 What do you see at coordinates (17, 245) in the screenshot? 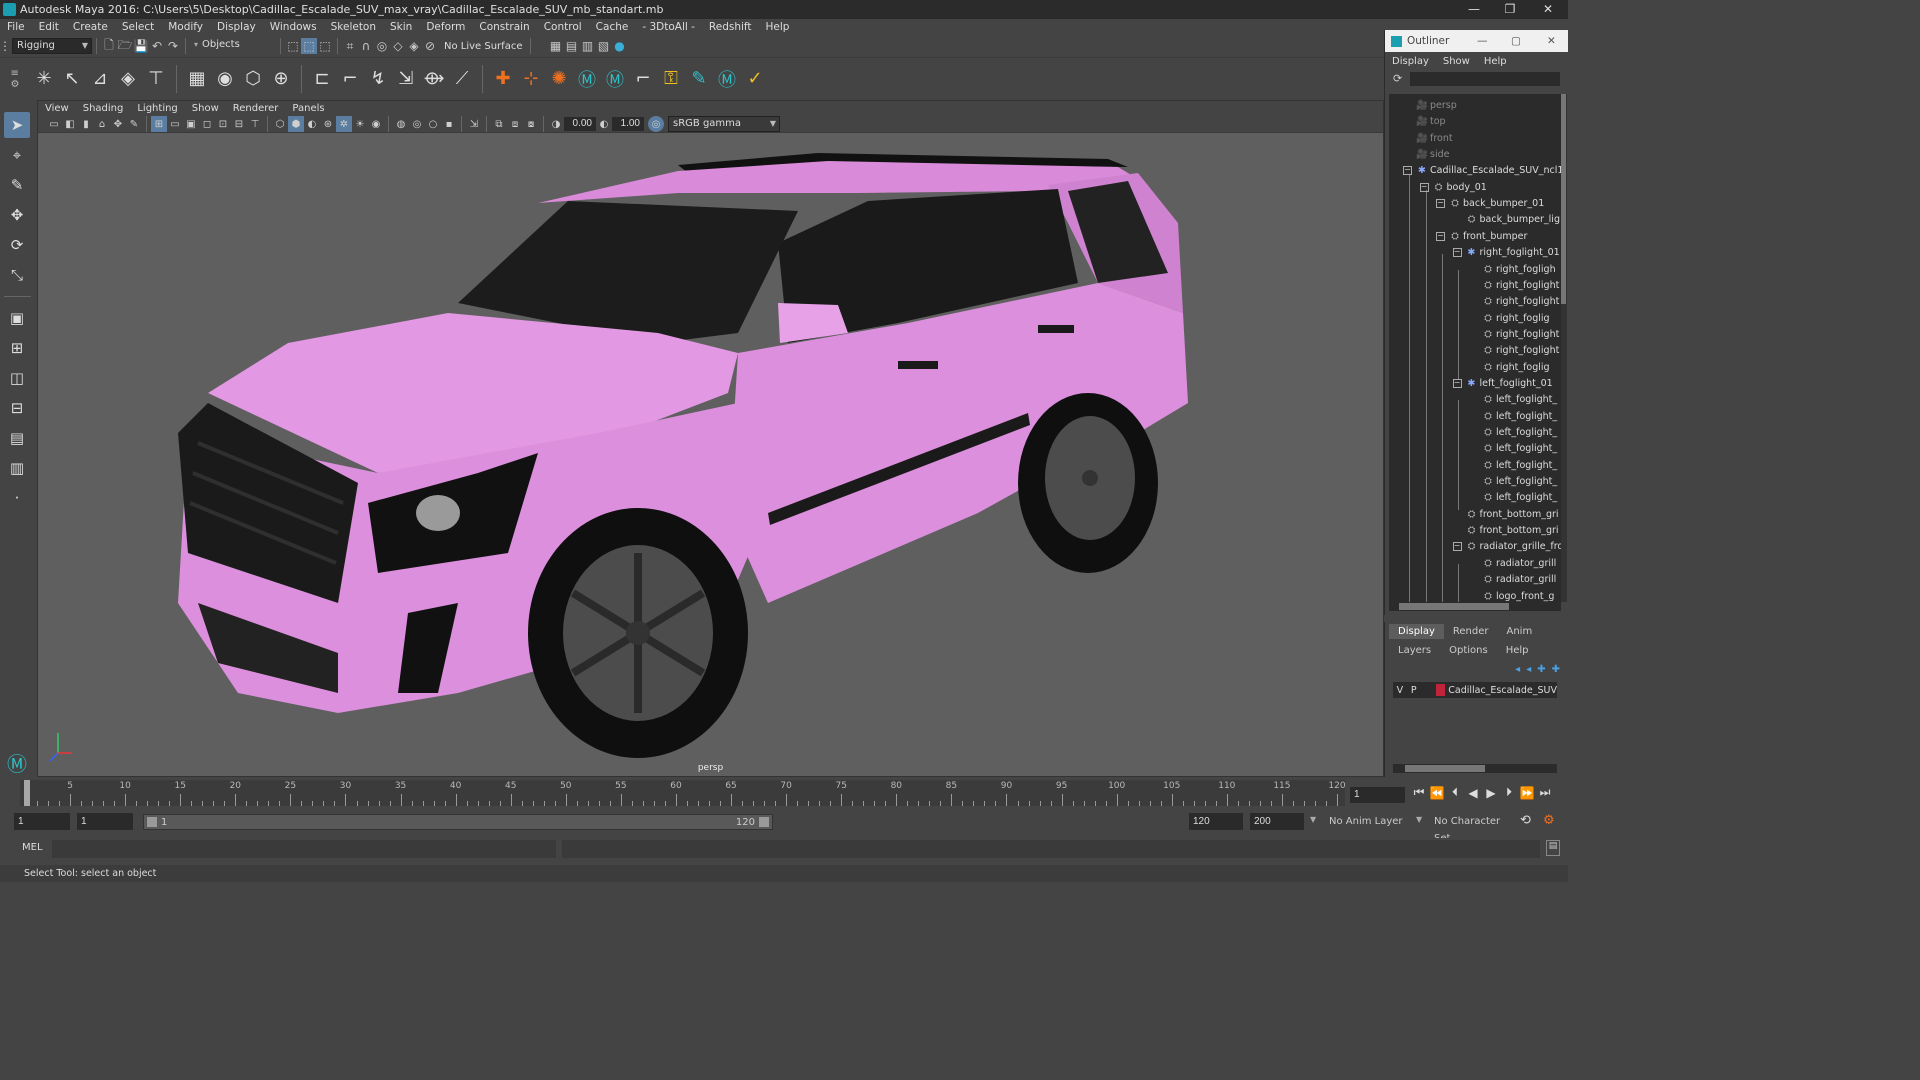
I see `rotate-tool-icon: ⟳` at bounding box center [17, 245].